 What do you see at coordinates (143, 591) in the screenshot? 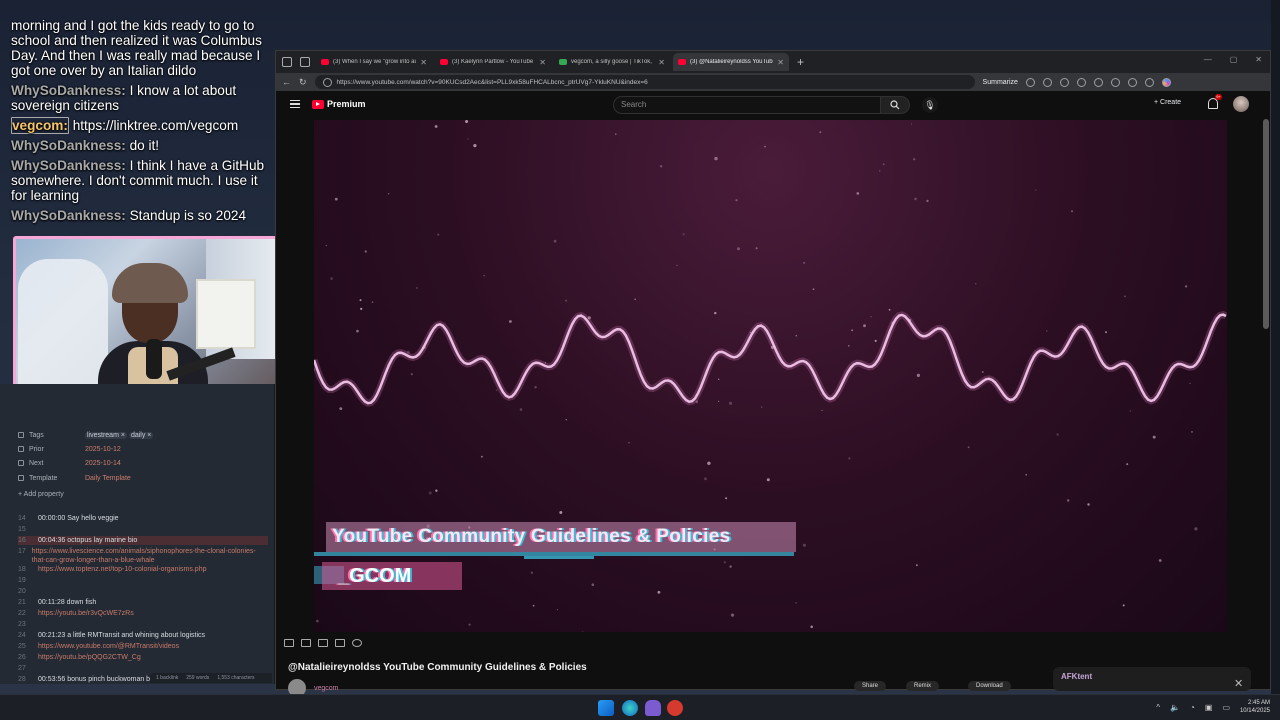
I see `note-line: 20` at bounding box center [143, 591].